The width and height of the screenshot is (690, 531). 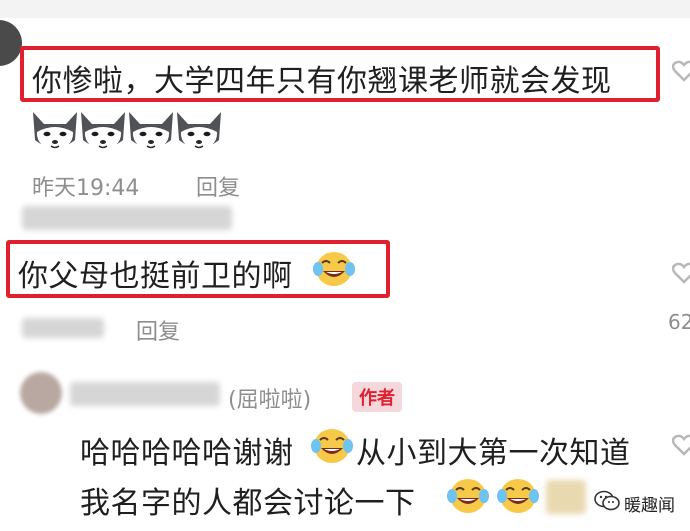 I want to click on blurred-time, so click(x=63, y=328).